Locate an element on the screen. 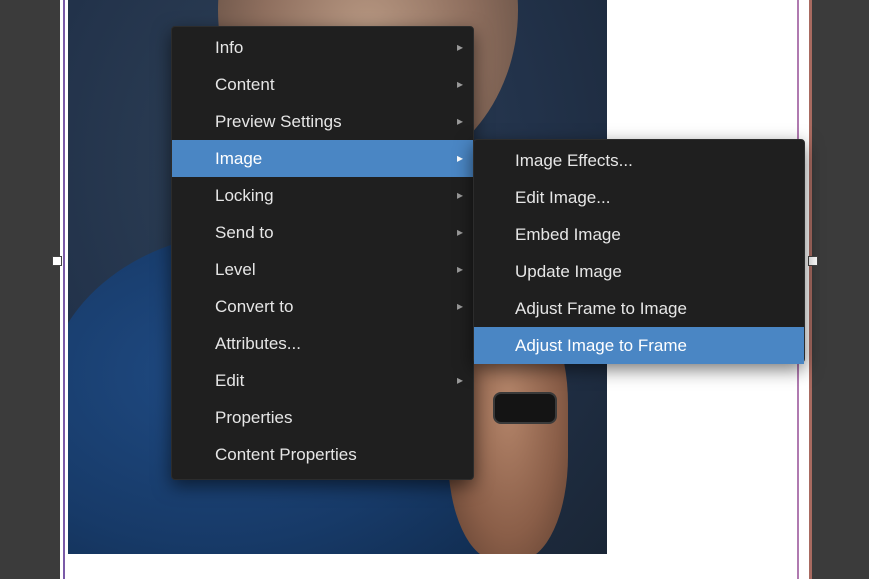 Image resolution: width=869 pixels, height=579 pixels. menu-item-label: Adjust Image to Frame is located at coordinates (601, 345).